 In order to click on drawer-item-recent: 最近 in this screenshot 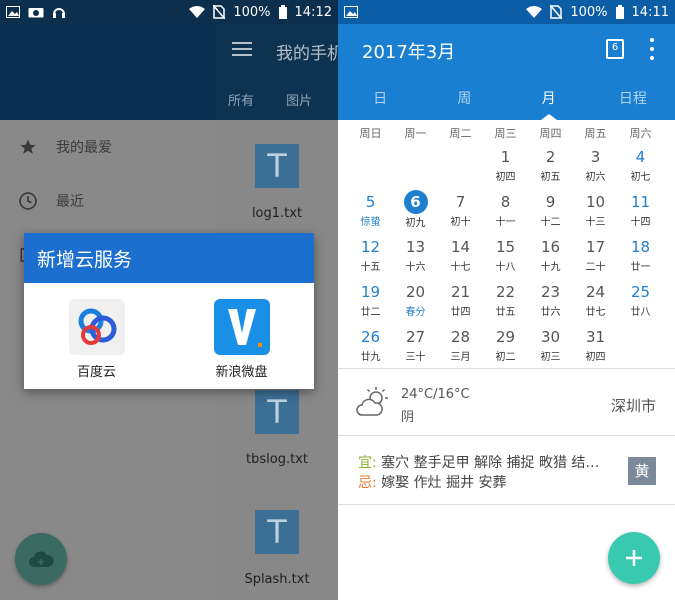, I will do `click(108, 201)`.